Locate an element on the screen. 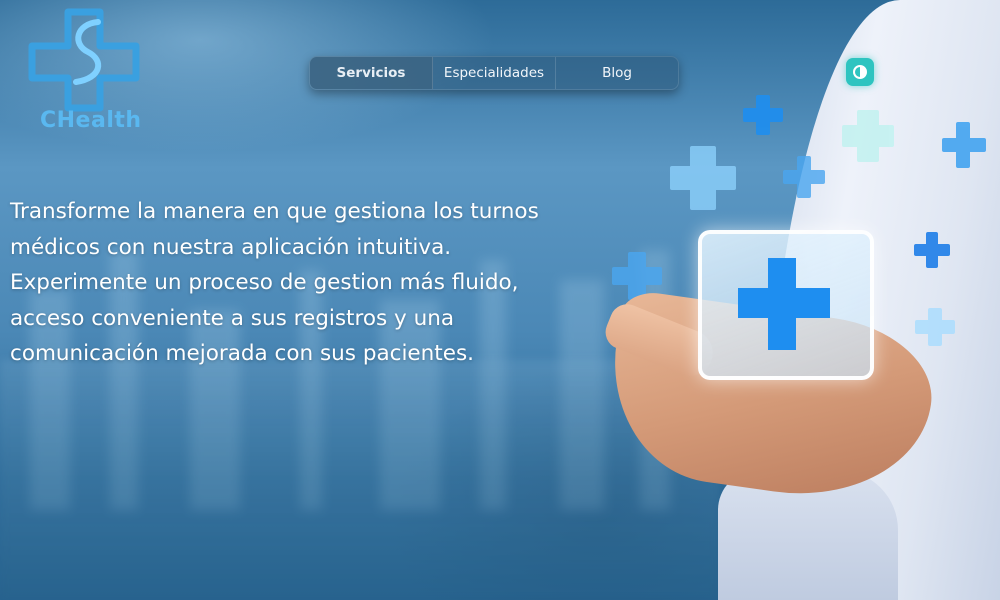 Image resolution: width=1000 pixels, height=600 pixels. contrast-icon is located at coordinates (860, 72).